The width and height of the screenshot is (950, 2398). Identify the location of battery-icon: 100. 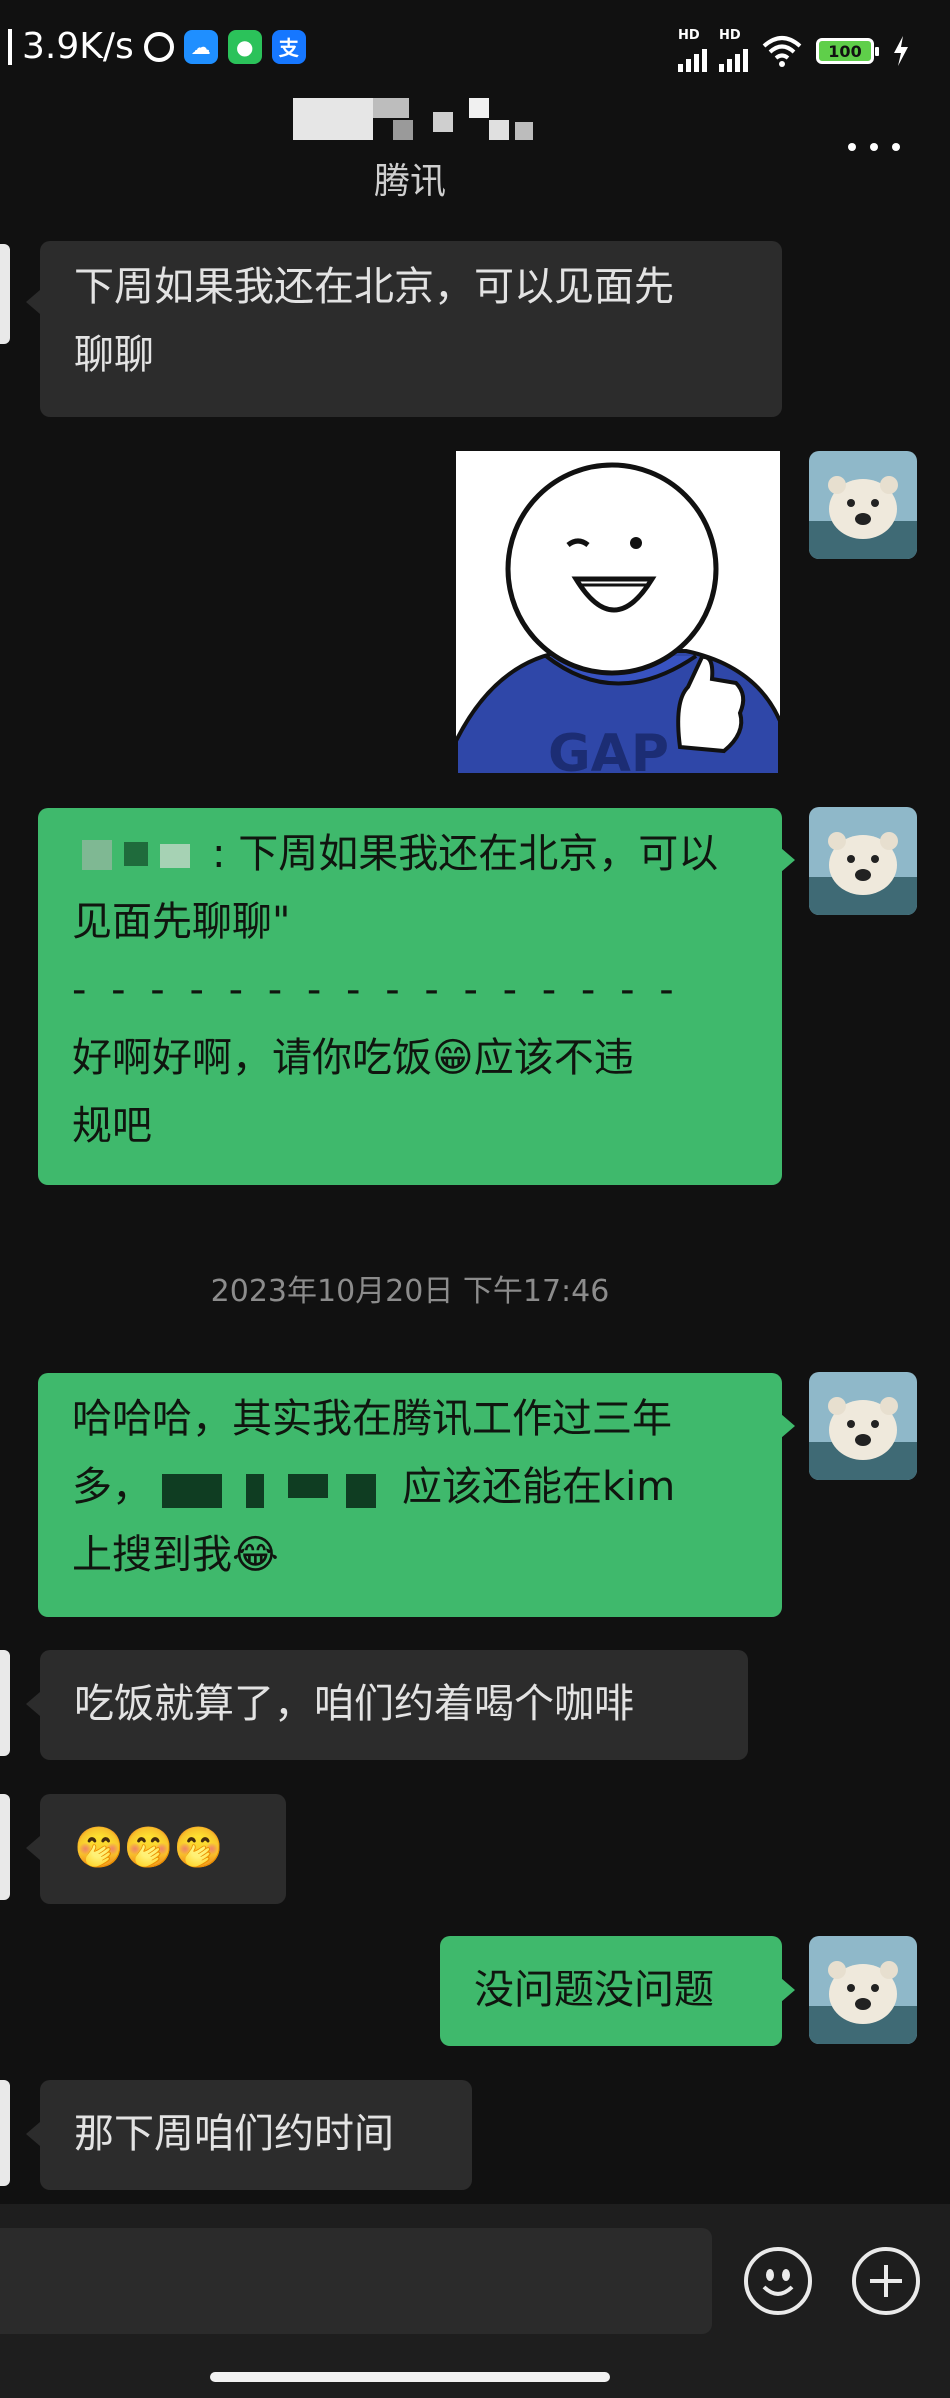
(847, 51).